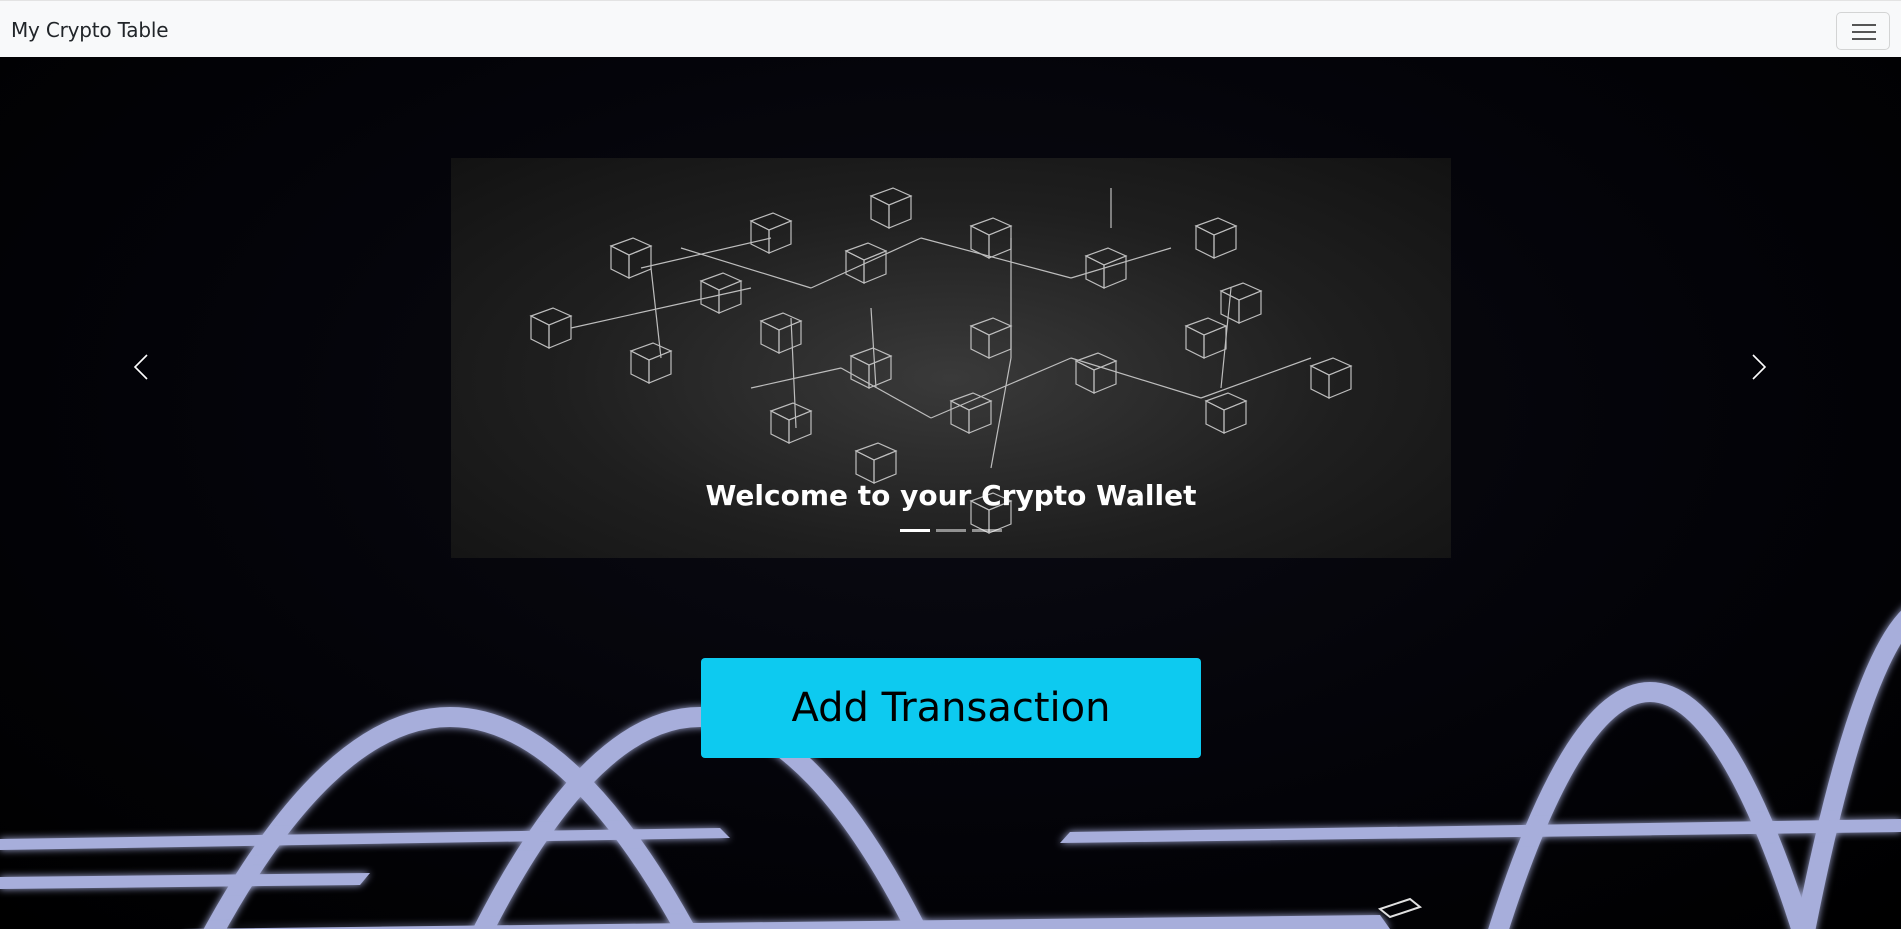  I want to click on carousel-next-button, so click(1759, 367).